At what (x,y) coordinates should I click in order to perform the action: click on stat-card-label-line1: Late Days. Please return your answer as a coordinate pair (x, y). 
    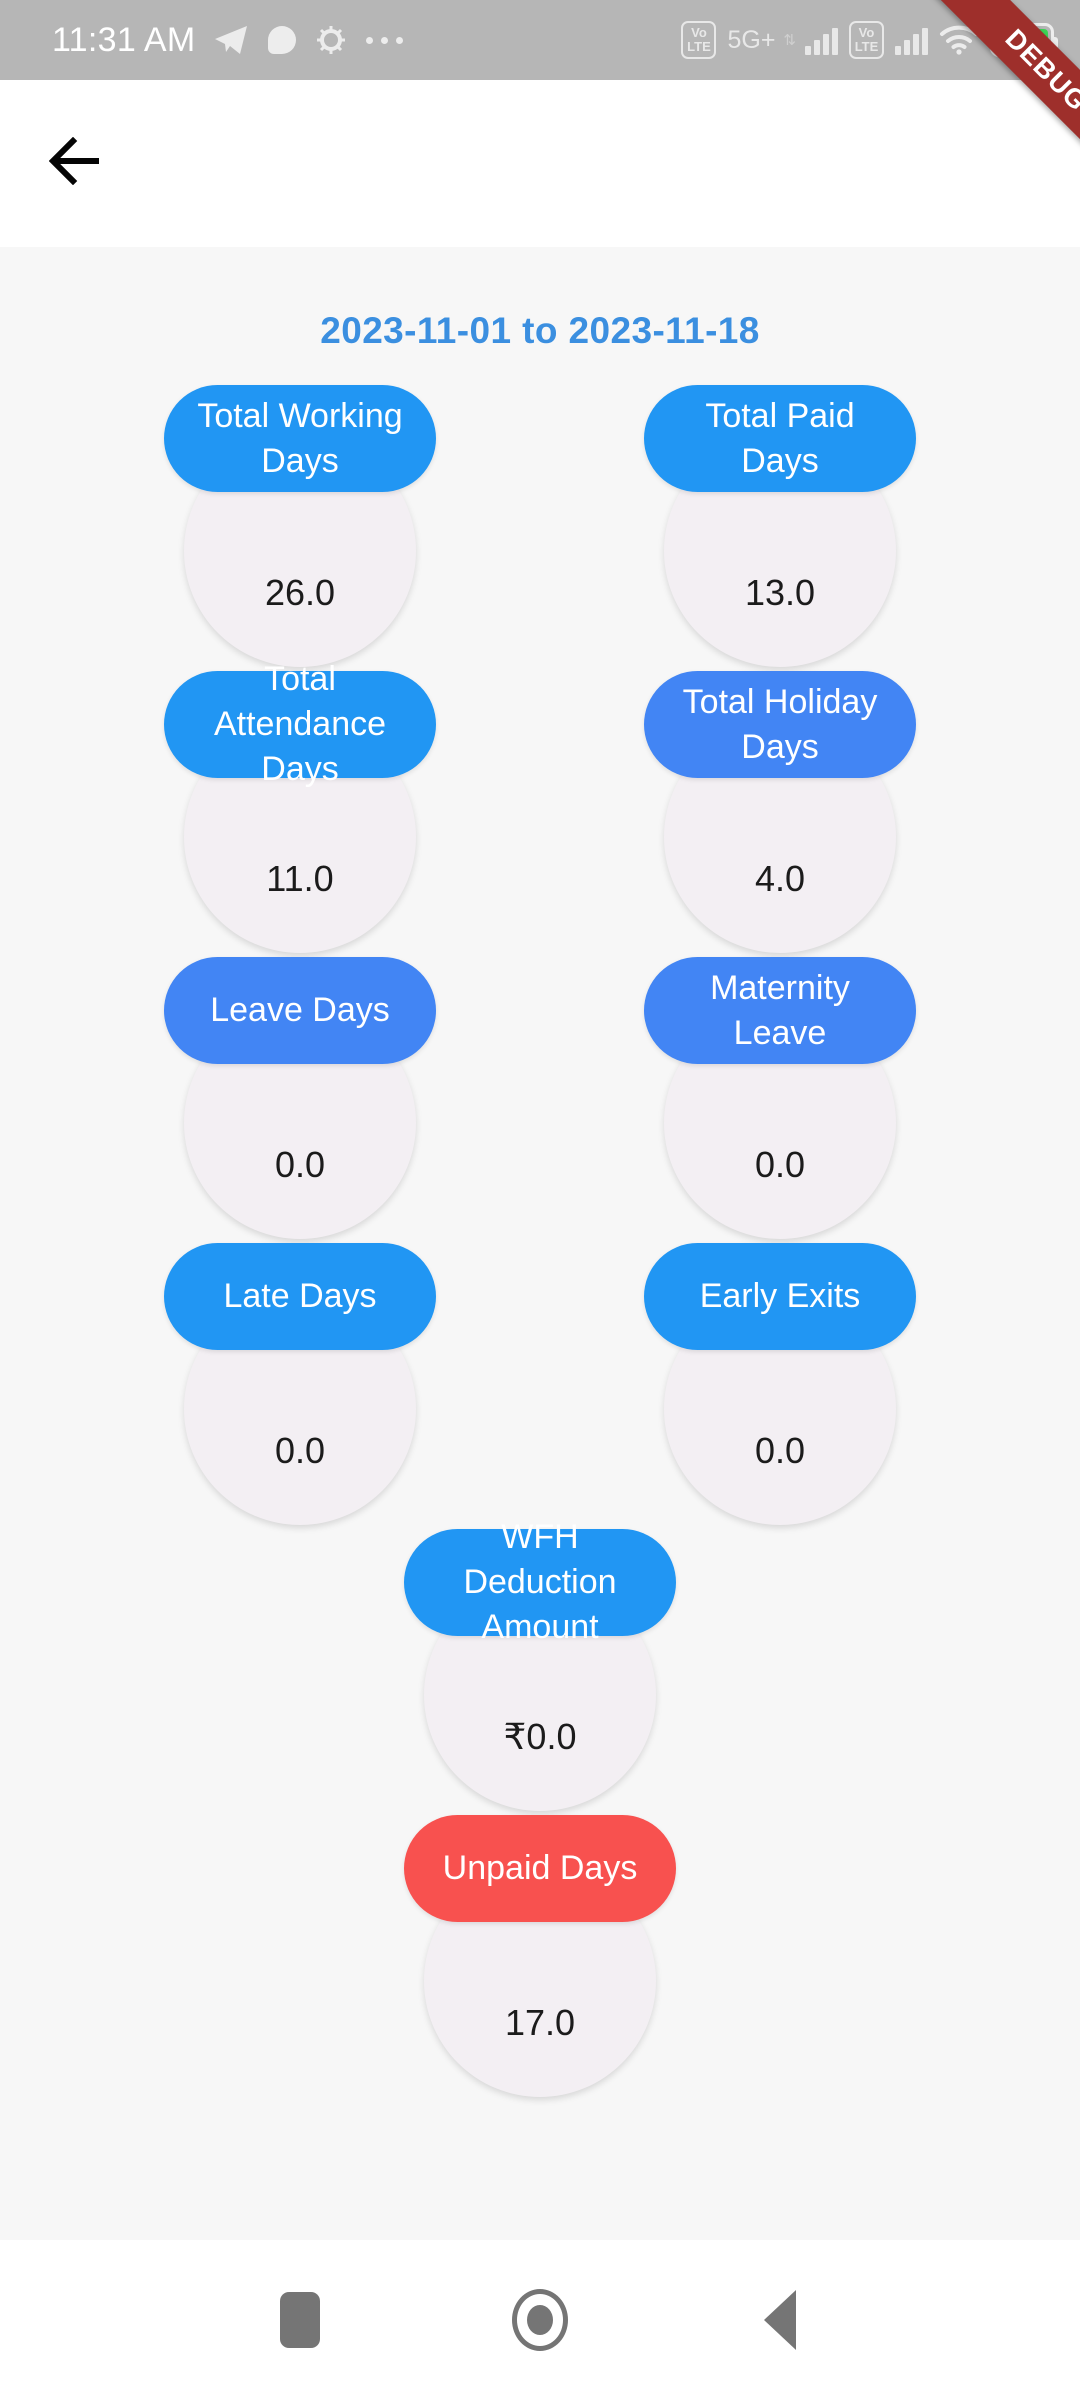
    Looking at the image, I should click on (300, 1296).